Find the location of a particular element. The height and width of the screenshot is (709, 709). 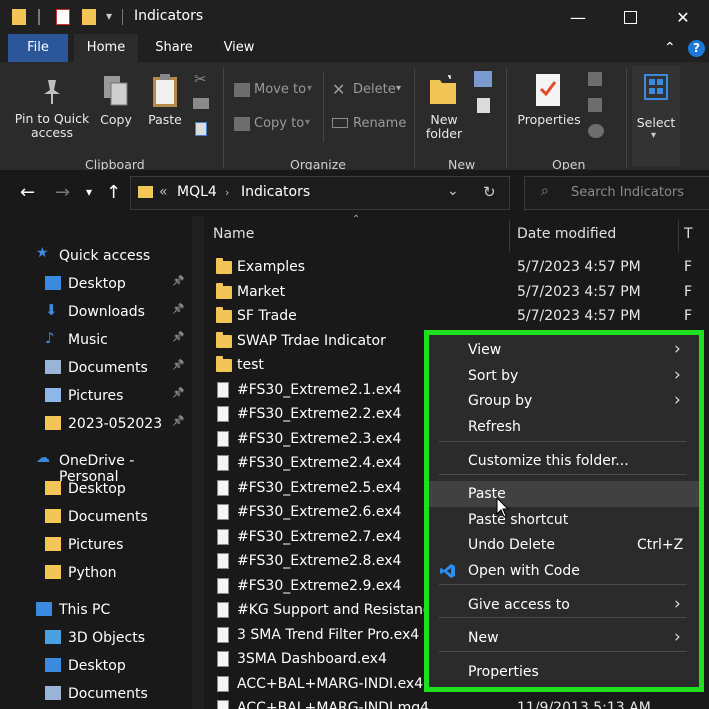

forward-button: → is located at coordinates (62, 192).